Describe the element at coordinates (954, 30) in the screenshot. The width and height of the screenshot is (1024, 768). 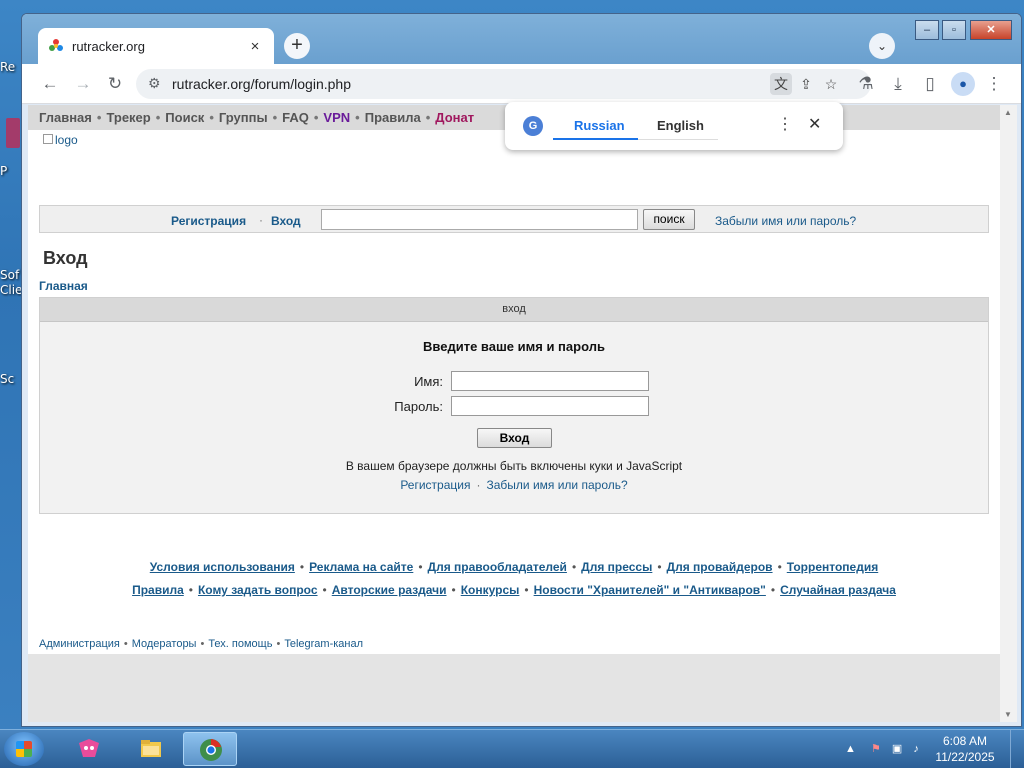
I see `maximize-button: ▫` at that location.